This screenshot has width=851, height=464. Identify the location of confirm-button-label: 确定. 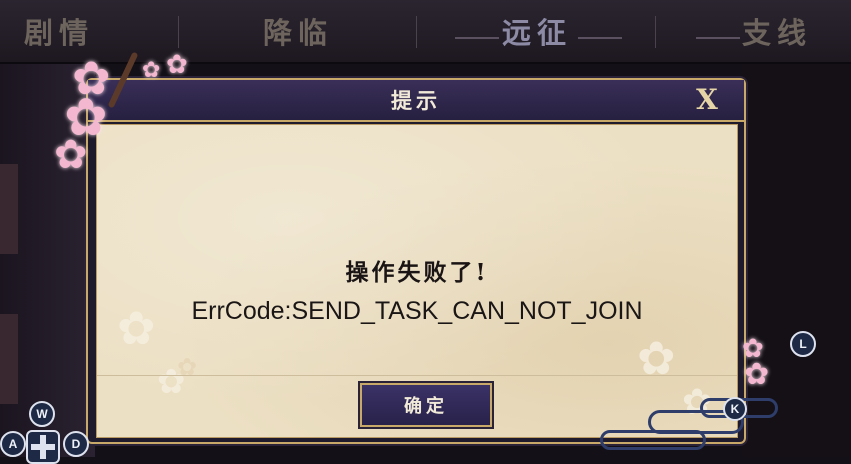
(426, 406).